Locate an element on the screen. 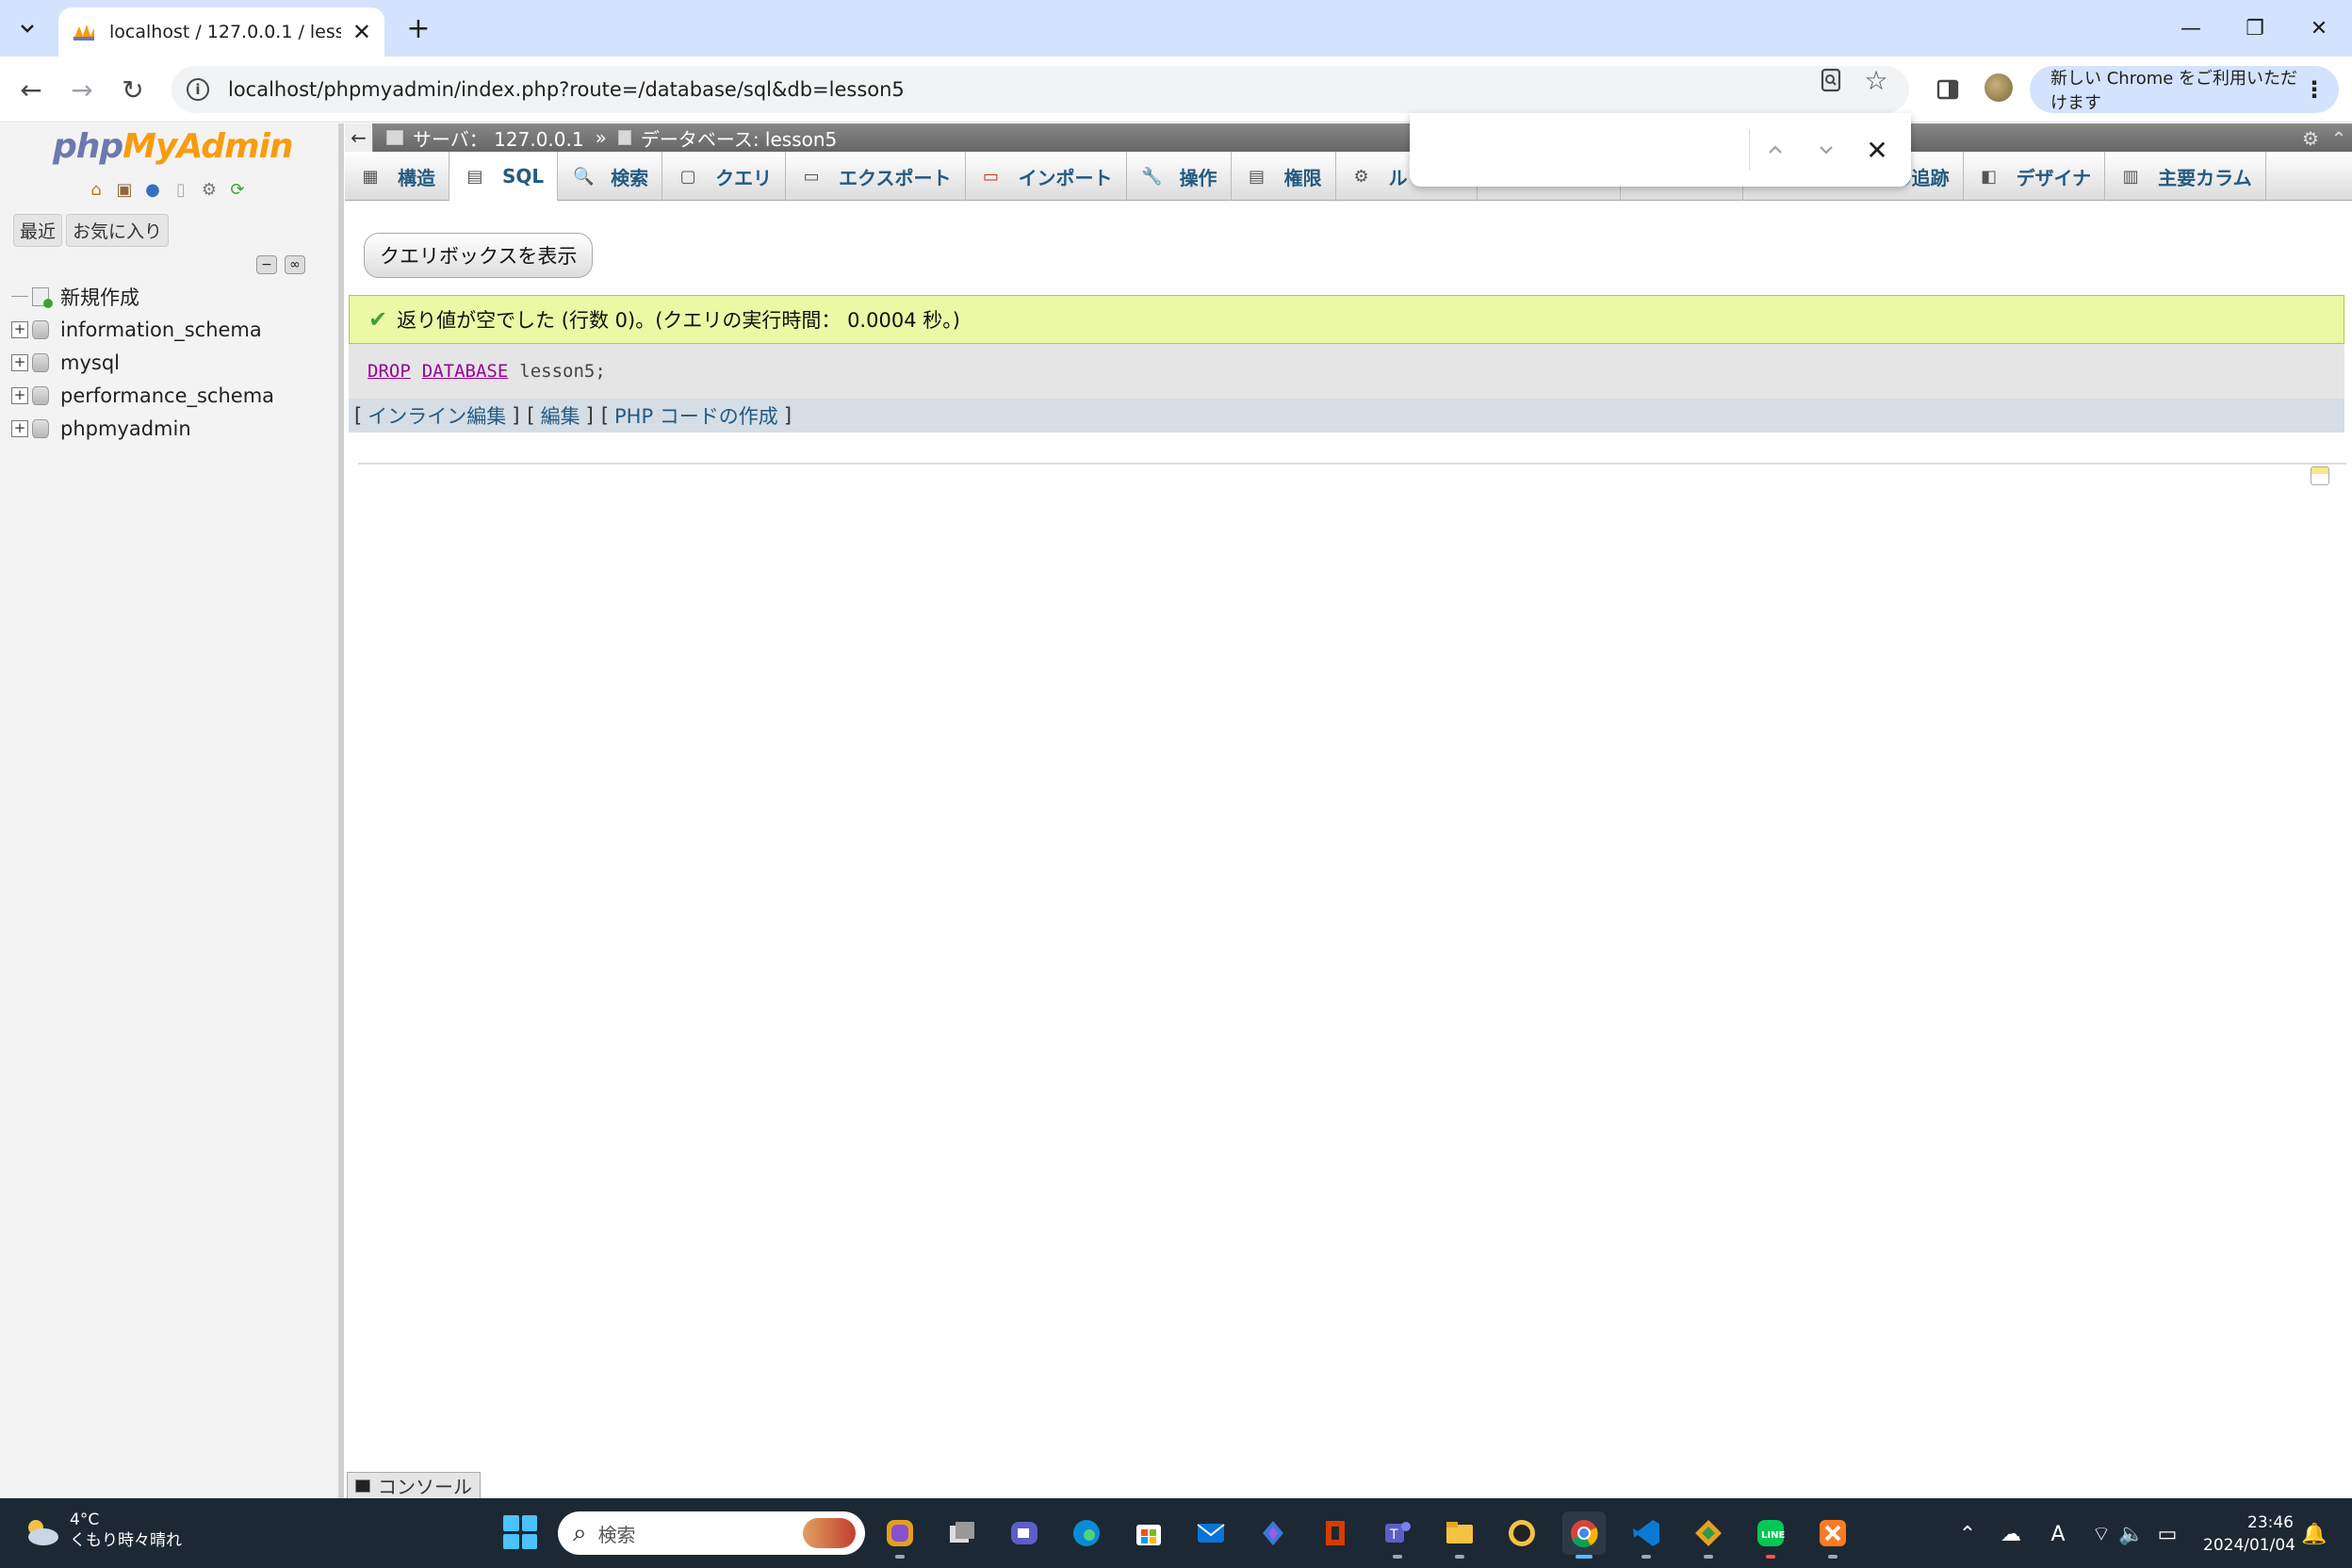  tree-item-label: phpmyadmin is located at coordinates (126, 428).